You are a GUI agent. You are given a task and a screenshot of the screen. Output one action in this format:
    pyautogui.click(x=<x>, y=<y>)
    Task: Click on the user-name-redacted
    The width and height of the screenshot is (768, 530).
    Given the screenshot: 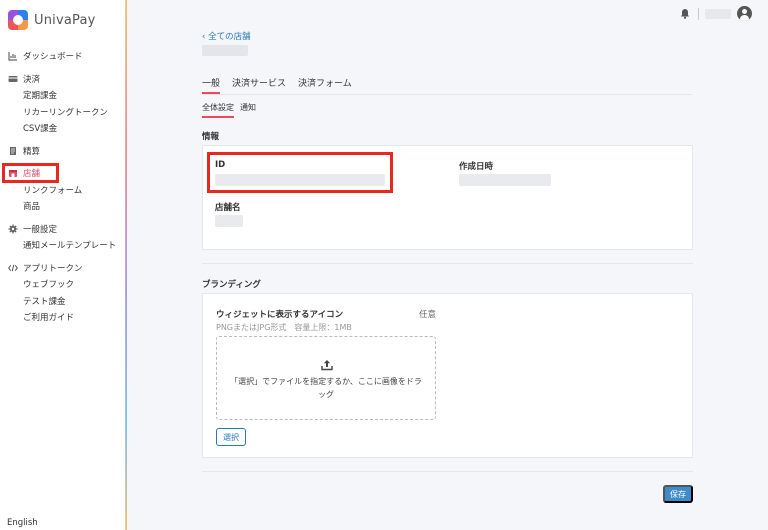 What is the action you would take?
    pyautogui.click(x=718, y=13)
    